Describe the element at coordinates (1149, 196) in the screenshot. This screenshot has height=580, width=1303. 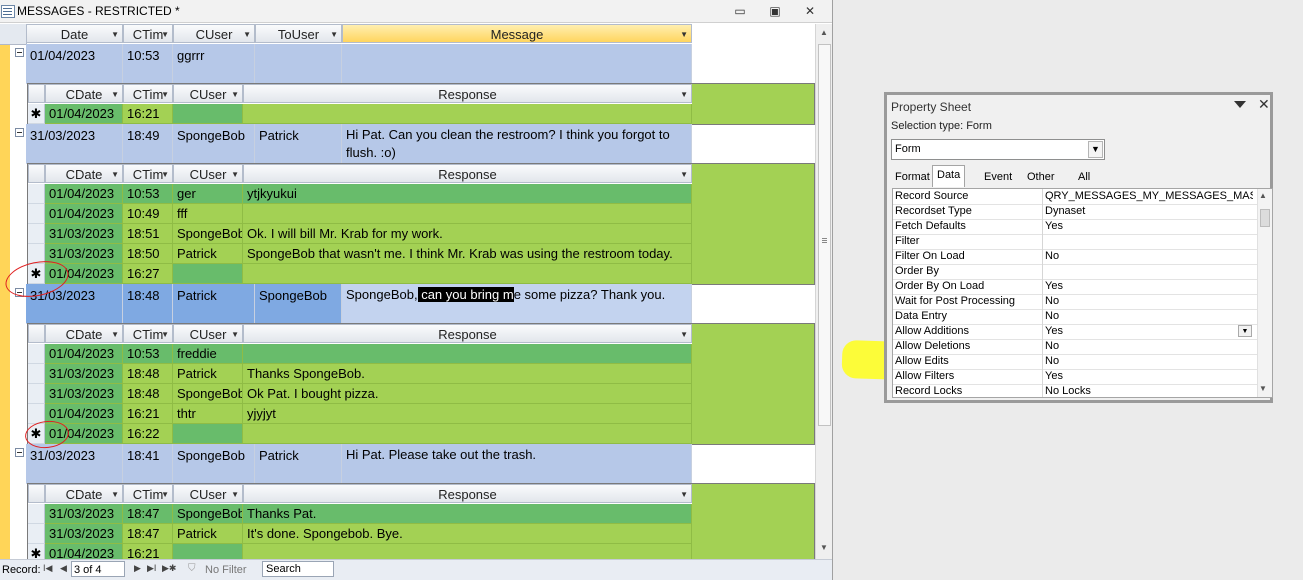
I see `property-value: QRY_MESSAGES_MY_MESSAGES_MASTER` at that location.